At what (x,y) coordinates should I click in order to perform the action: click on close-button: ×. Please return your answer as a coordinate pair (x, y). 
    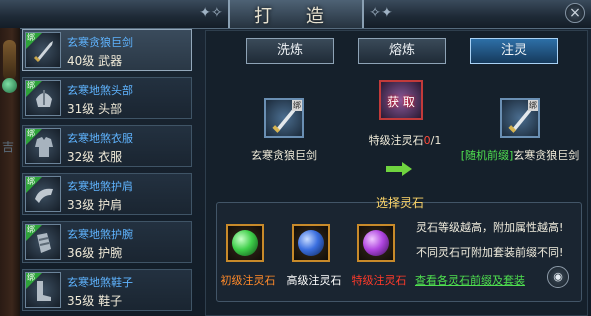
    Looking at the image, I should click on (575, 13).